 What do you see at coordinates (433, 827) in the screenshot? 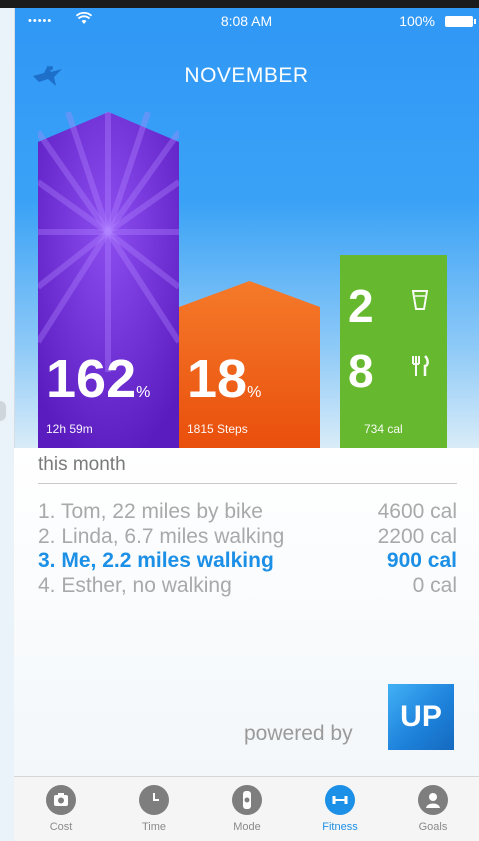
I see `tab-label: Goals` at bounding box center [433, 827].